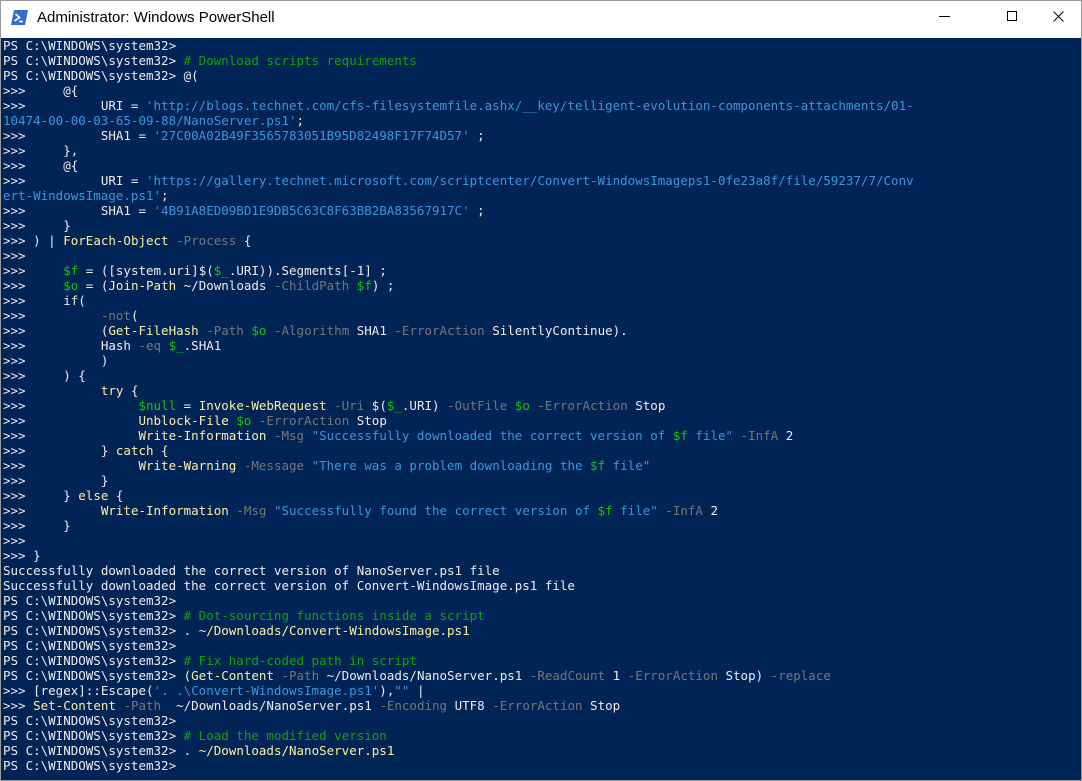  Describe the element at coordinates (424, 405) in the screenshot. I see `console-token: .URI)` at that location.